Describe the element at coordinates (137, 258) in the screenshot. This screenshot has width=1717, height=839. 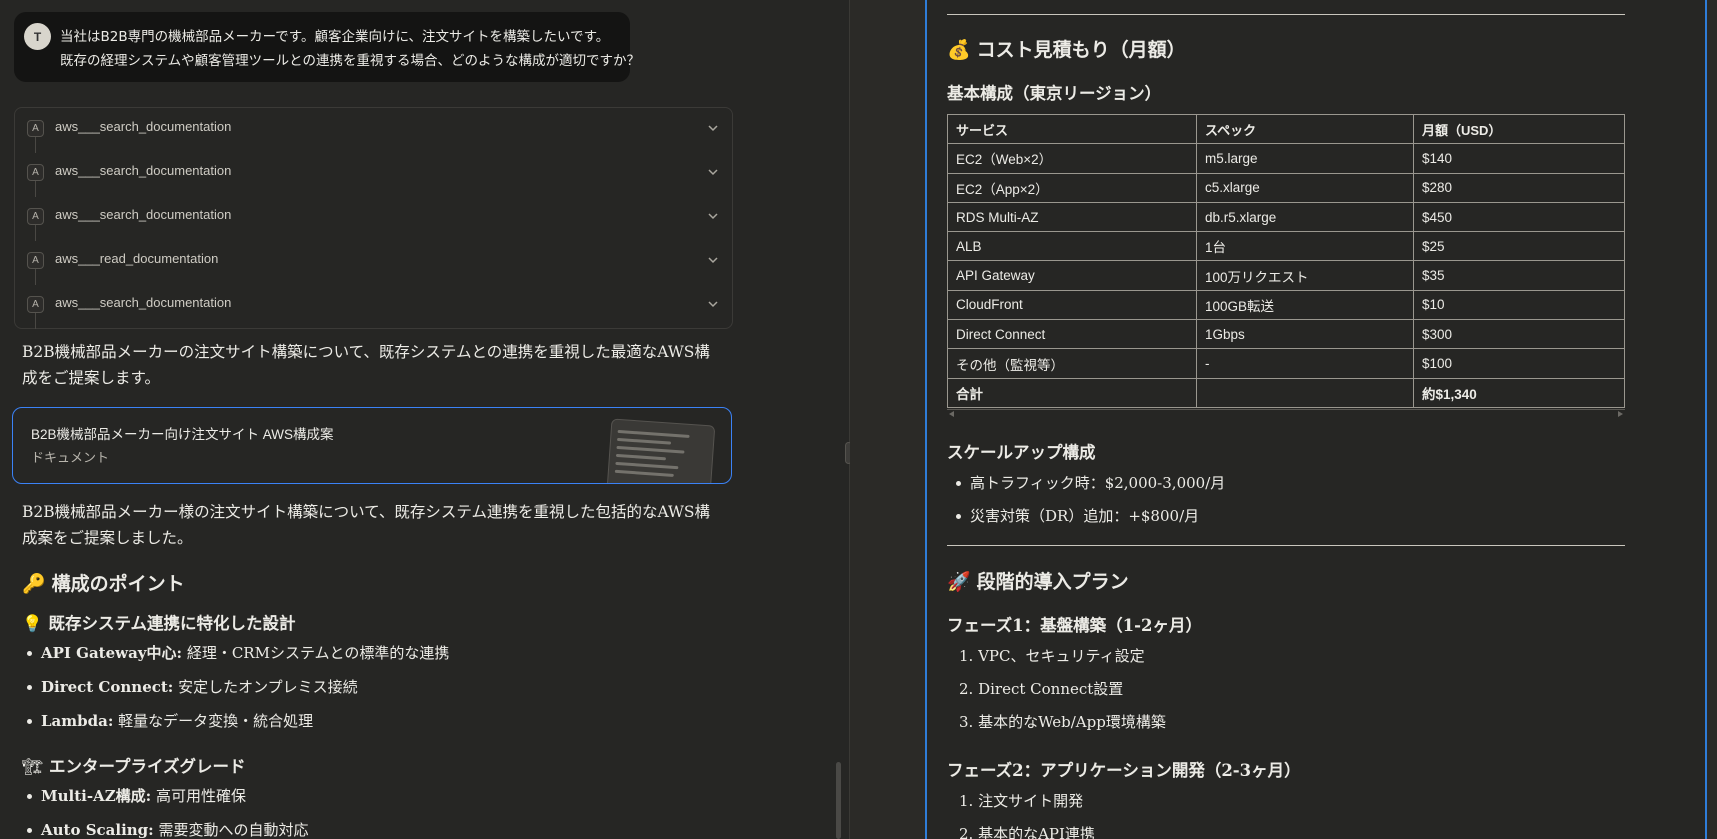
I see `tool-call-name: aws___read_documentation` at that location.